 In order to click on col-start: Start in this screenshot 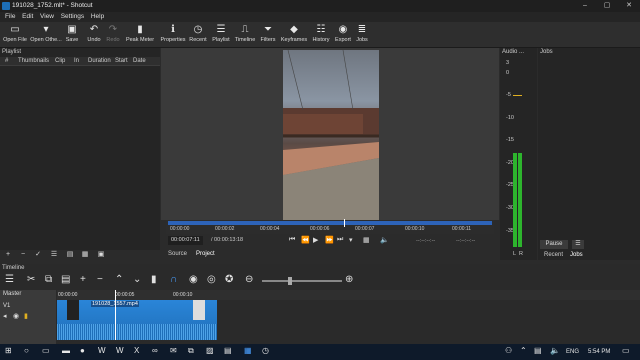, I will do `click(121, 61)`.